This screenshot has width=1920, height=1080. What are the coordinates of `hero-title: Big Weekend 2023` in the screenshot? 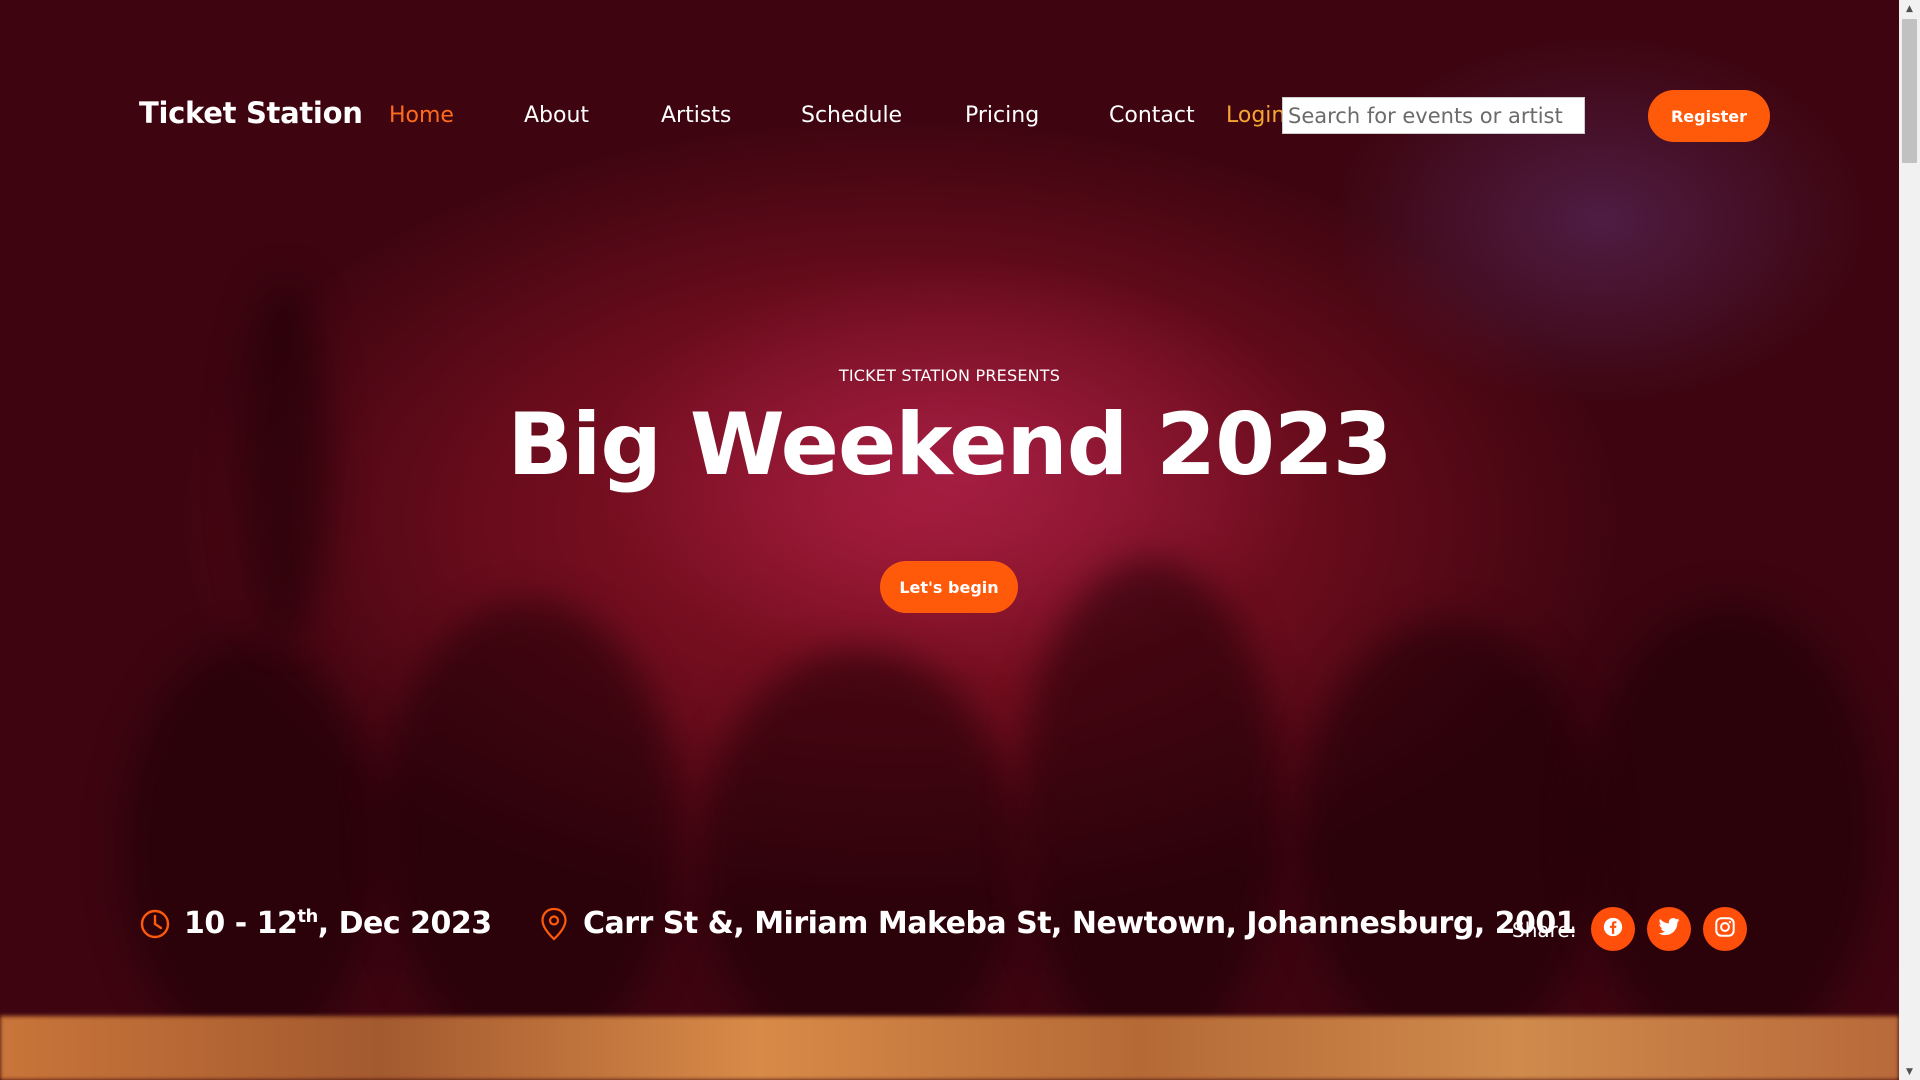 It's located at (949, 445).